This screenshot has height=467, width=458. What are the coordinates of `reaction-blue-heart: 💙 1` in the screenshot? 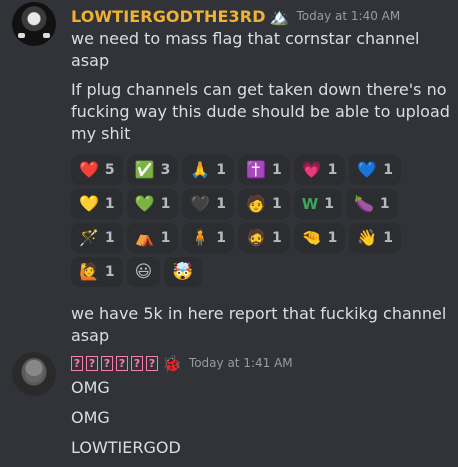 It's located at (375, 170).